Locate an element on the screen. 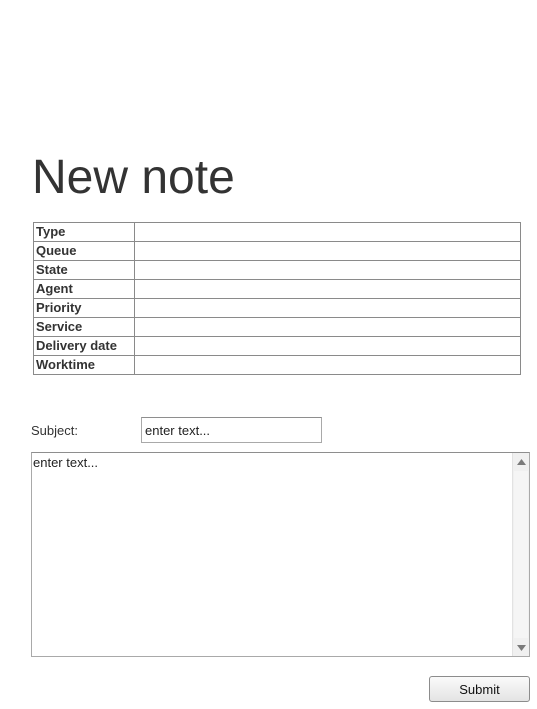 The image size is (537, 709). scrollbar-track is located at coordinates (521, 554).